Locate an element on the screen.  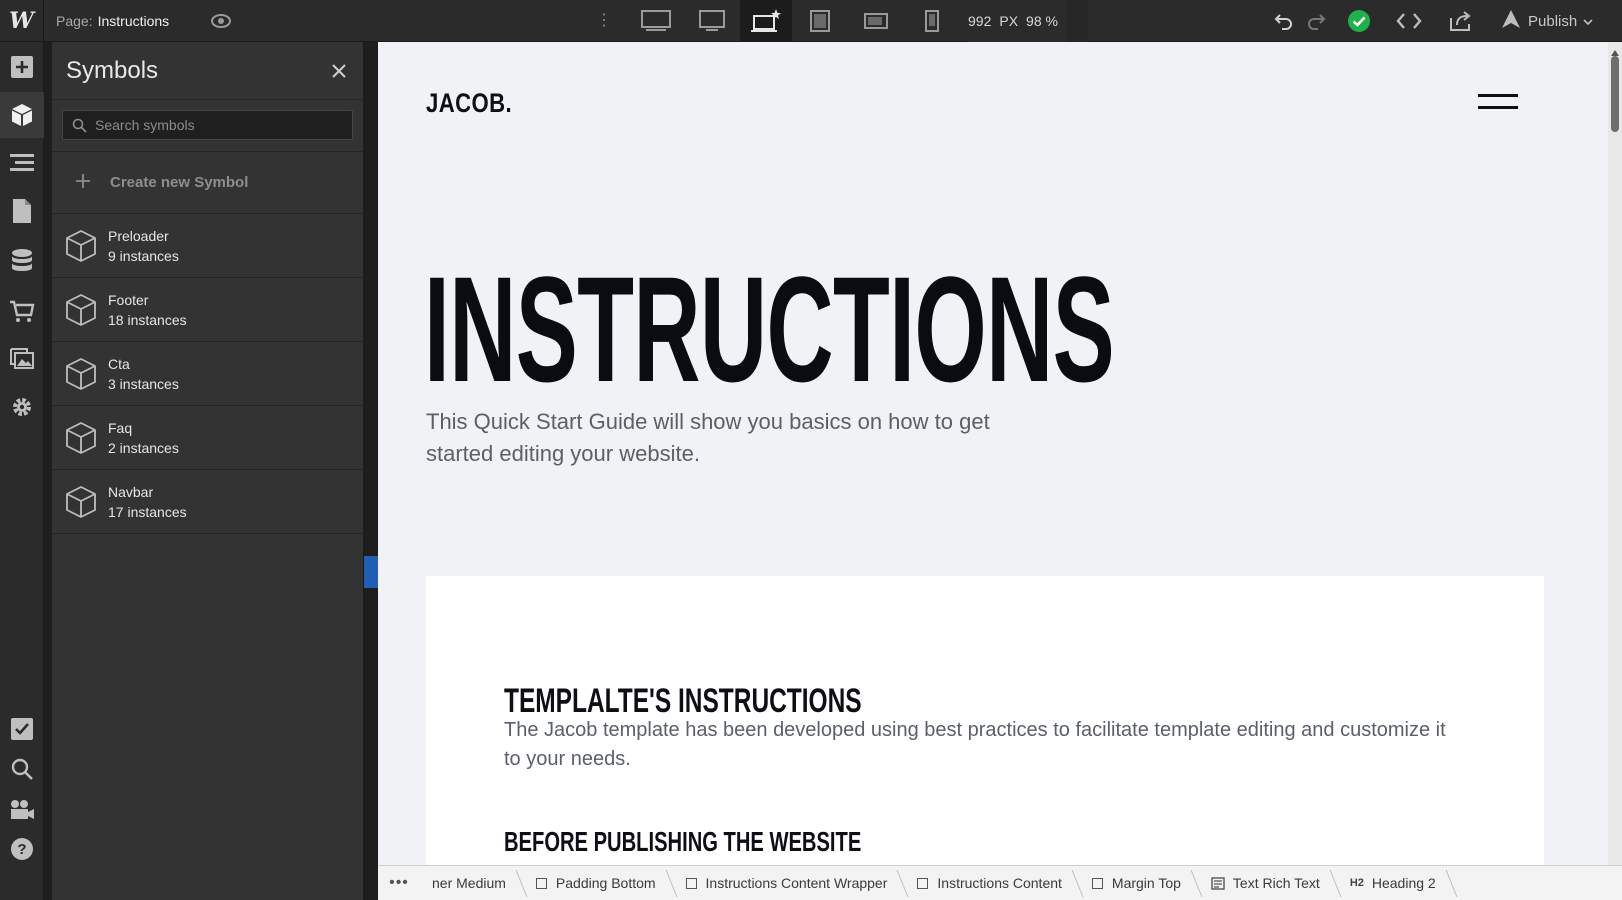
page-prefix: Page: is located at coordinates (74, 21).